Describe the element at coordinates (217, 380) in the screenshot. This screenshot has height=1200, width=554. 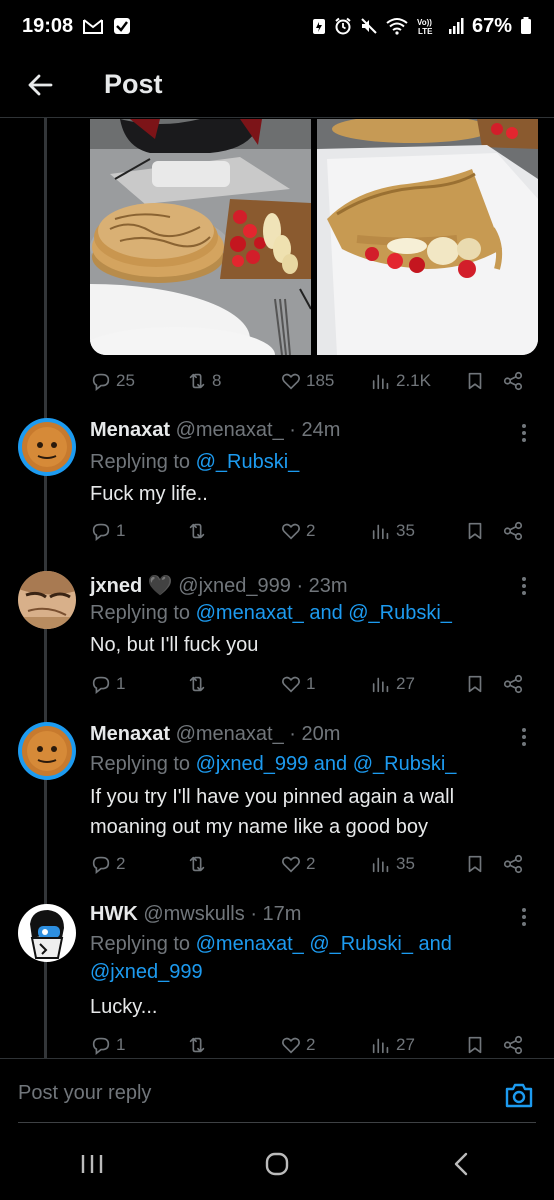
I see `repost-count: 8` at that location.